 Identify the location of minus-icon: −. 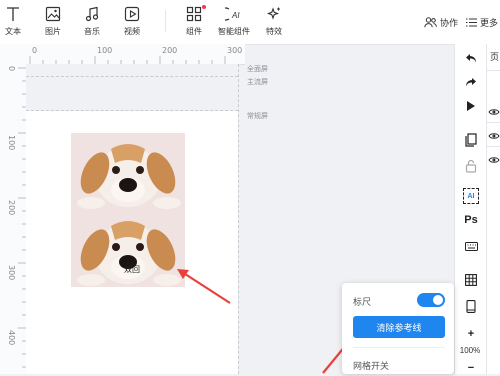
(471, 368).